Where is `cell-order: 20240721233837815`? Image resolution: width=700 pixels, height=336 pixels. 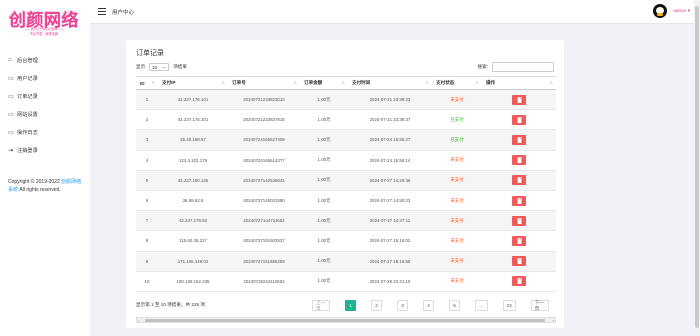 cell-order: 20240721233837815 is located at coordinates (264, 120).